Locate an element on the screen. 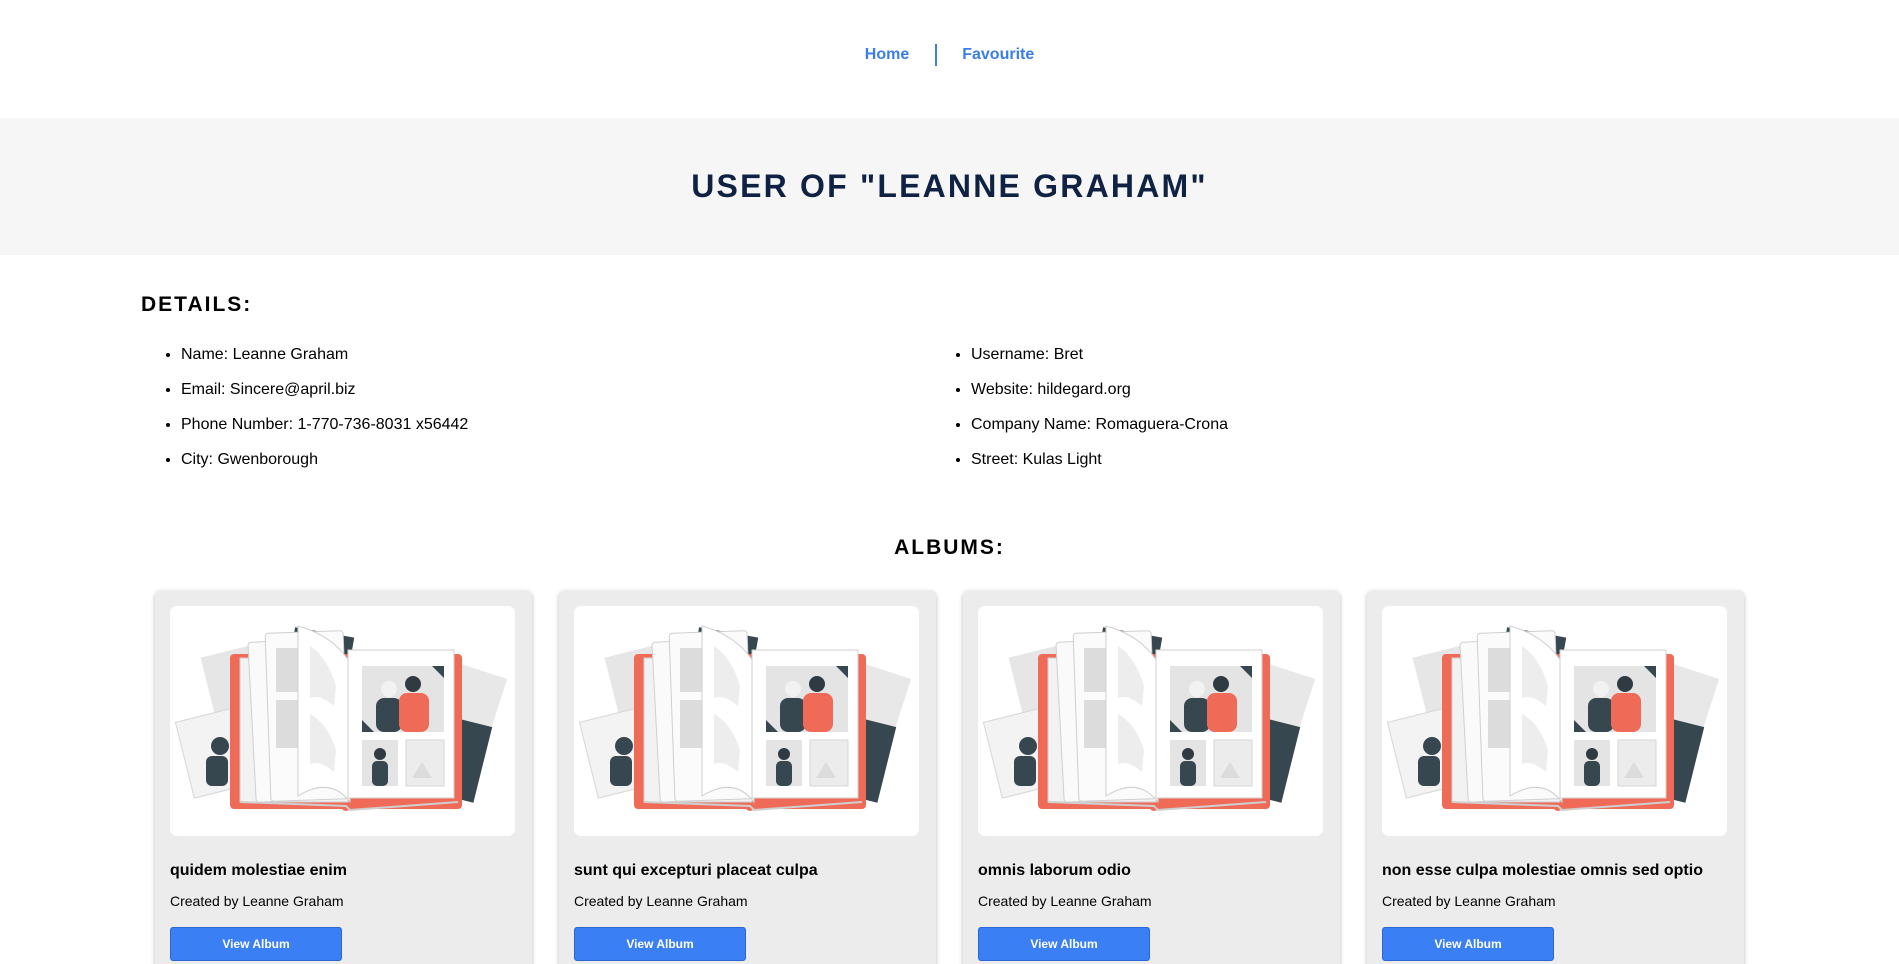 The height and width of the screenshot is (964, 1899). nav-favourite-link: Favourite is located at coordinates (998, 55).